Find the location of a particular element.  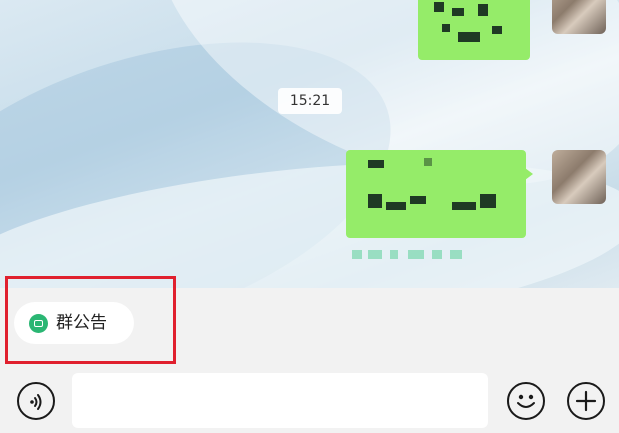

more-options-button is located at coordinates (586, 401).